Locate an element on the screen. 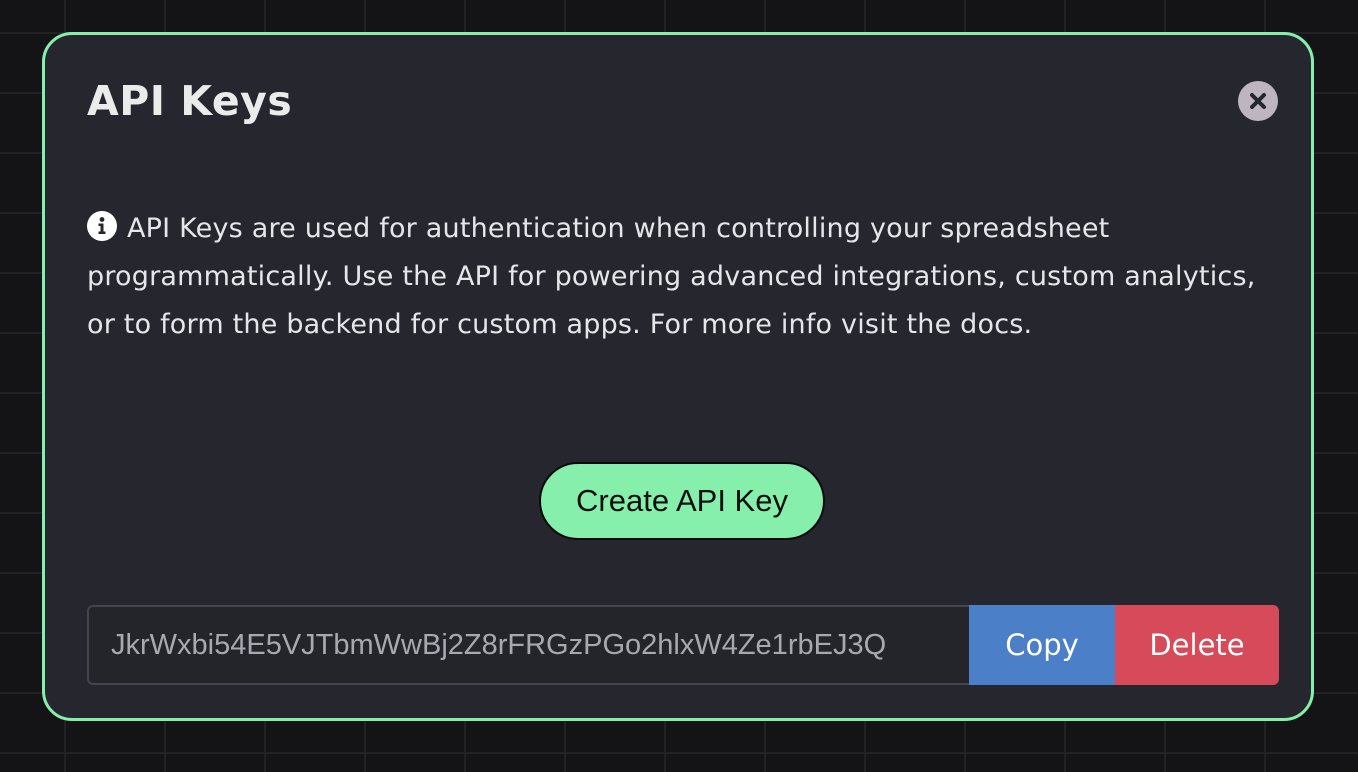 This screenshot has width=1358, height=772. info-icon is located at coordinates (102, 226).